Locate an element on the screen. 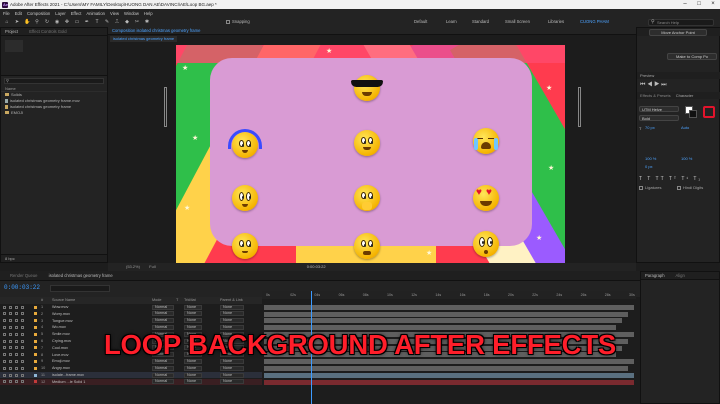 The image size is (720, 404). pen-icon: ✒ is located at coordinates (87, 22).